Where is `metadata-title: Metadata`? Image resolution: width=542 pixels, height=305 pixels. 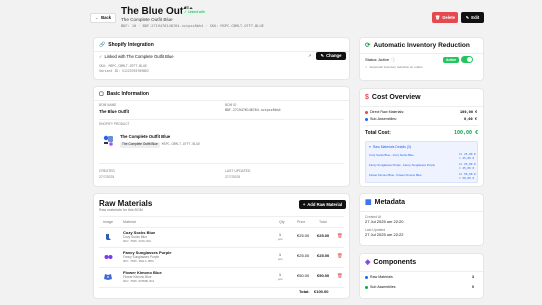 metadata-title: Metadata is located at coordinates (389, 202).